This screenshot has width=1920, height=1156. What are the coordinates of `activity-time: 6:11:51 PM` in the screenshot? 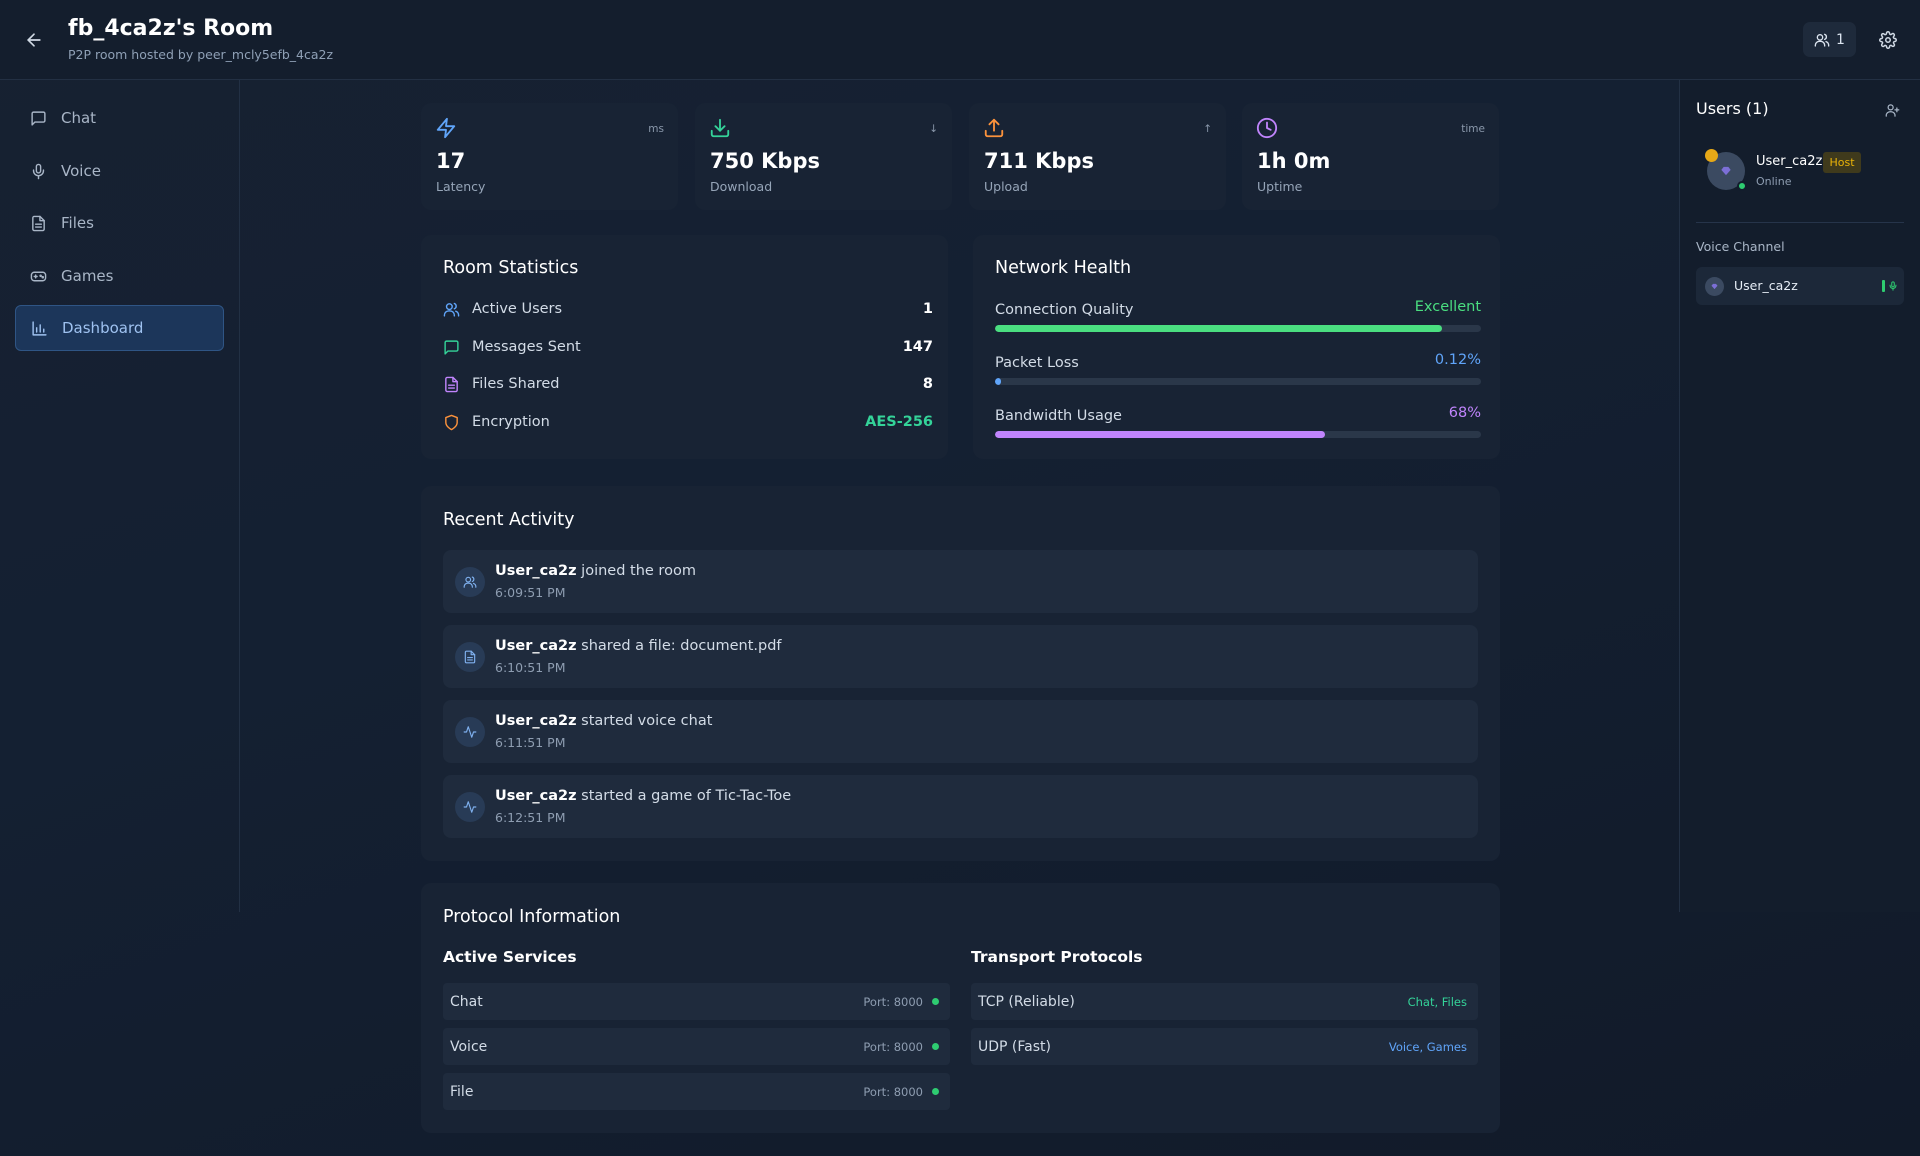 It's located at (530, 742).